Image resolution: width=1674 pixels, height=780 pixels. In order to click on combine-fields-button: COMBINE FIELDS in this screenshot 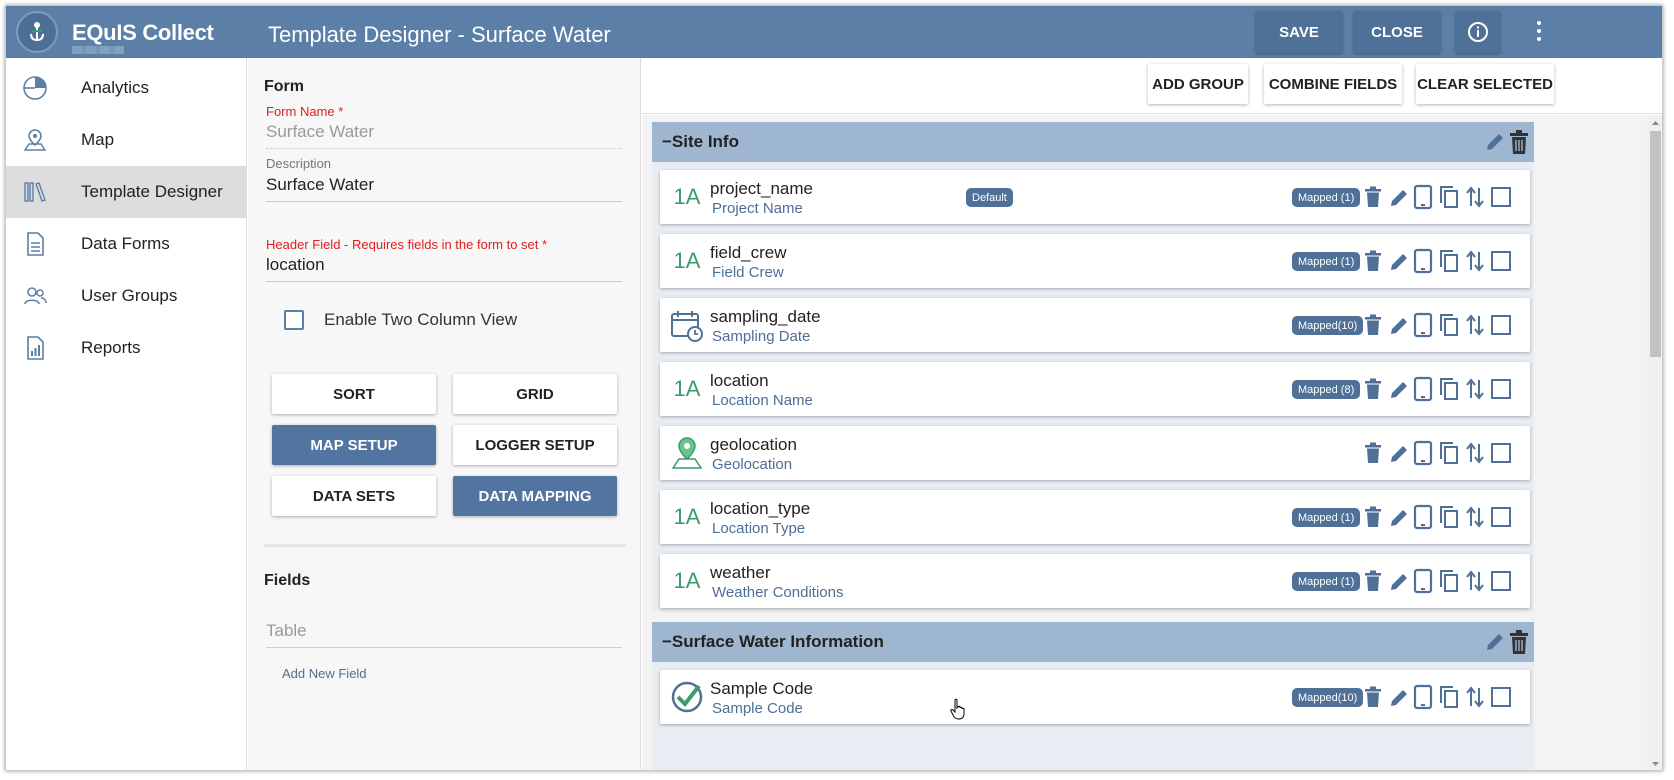, I will do `click(1333, 84)`.